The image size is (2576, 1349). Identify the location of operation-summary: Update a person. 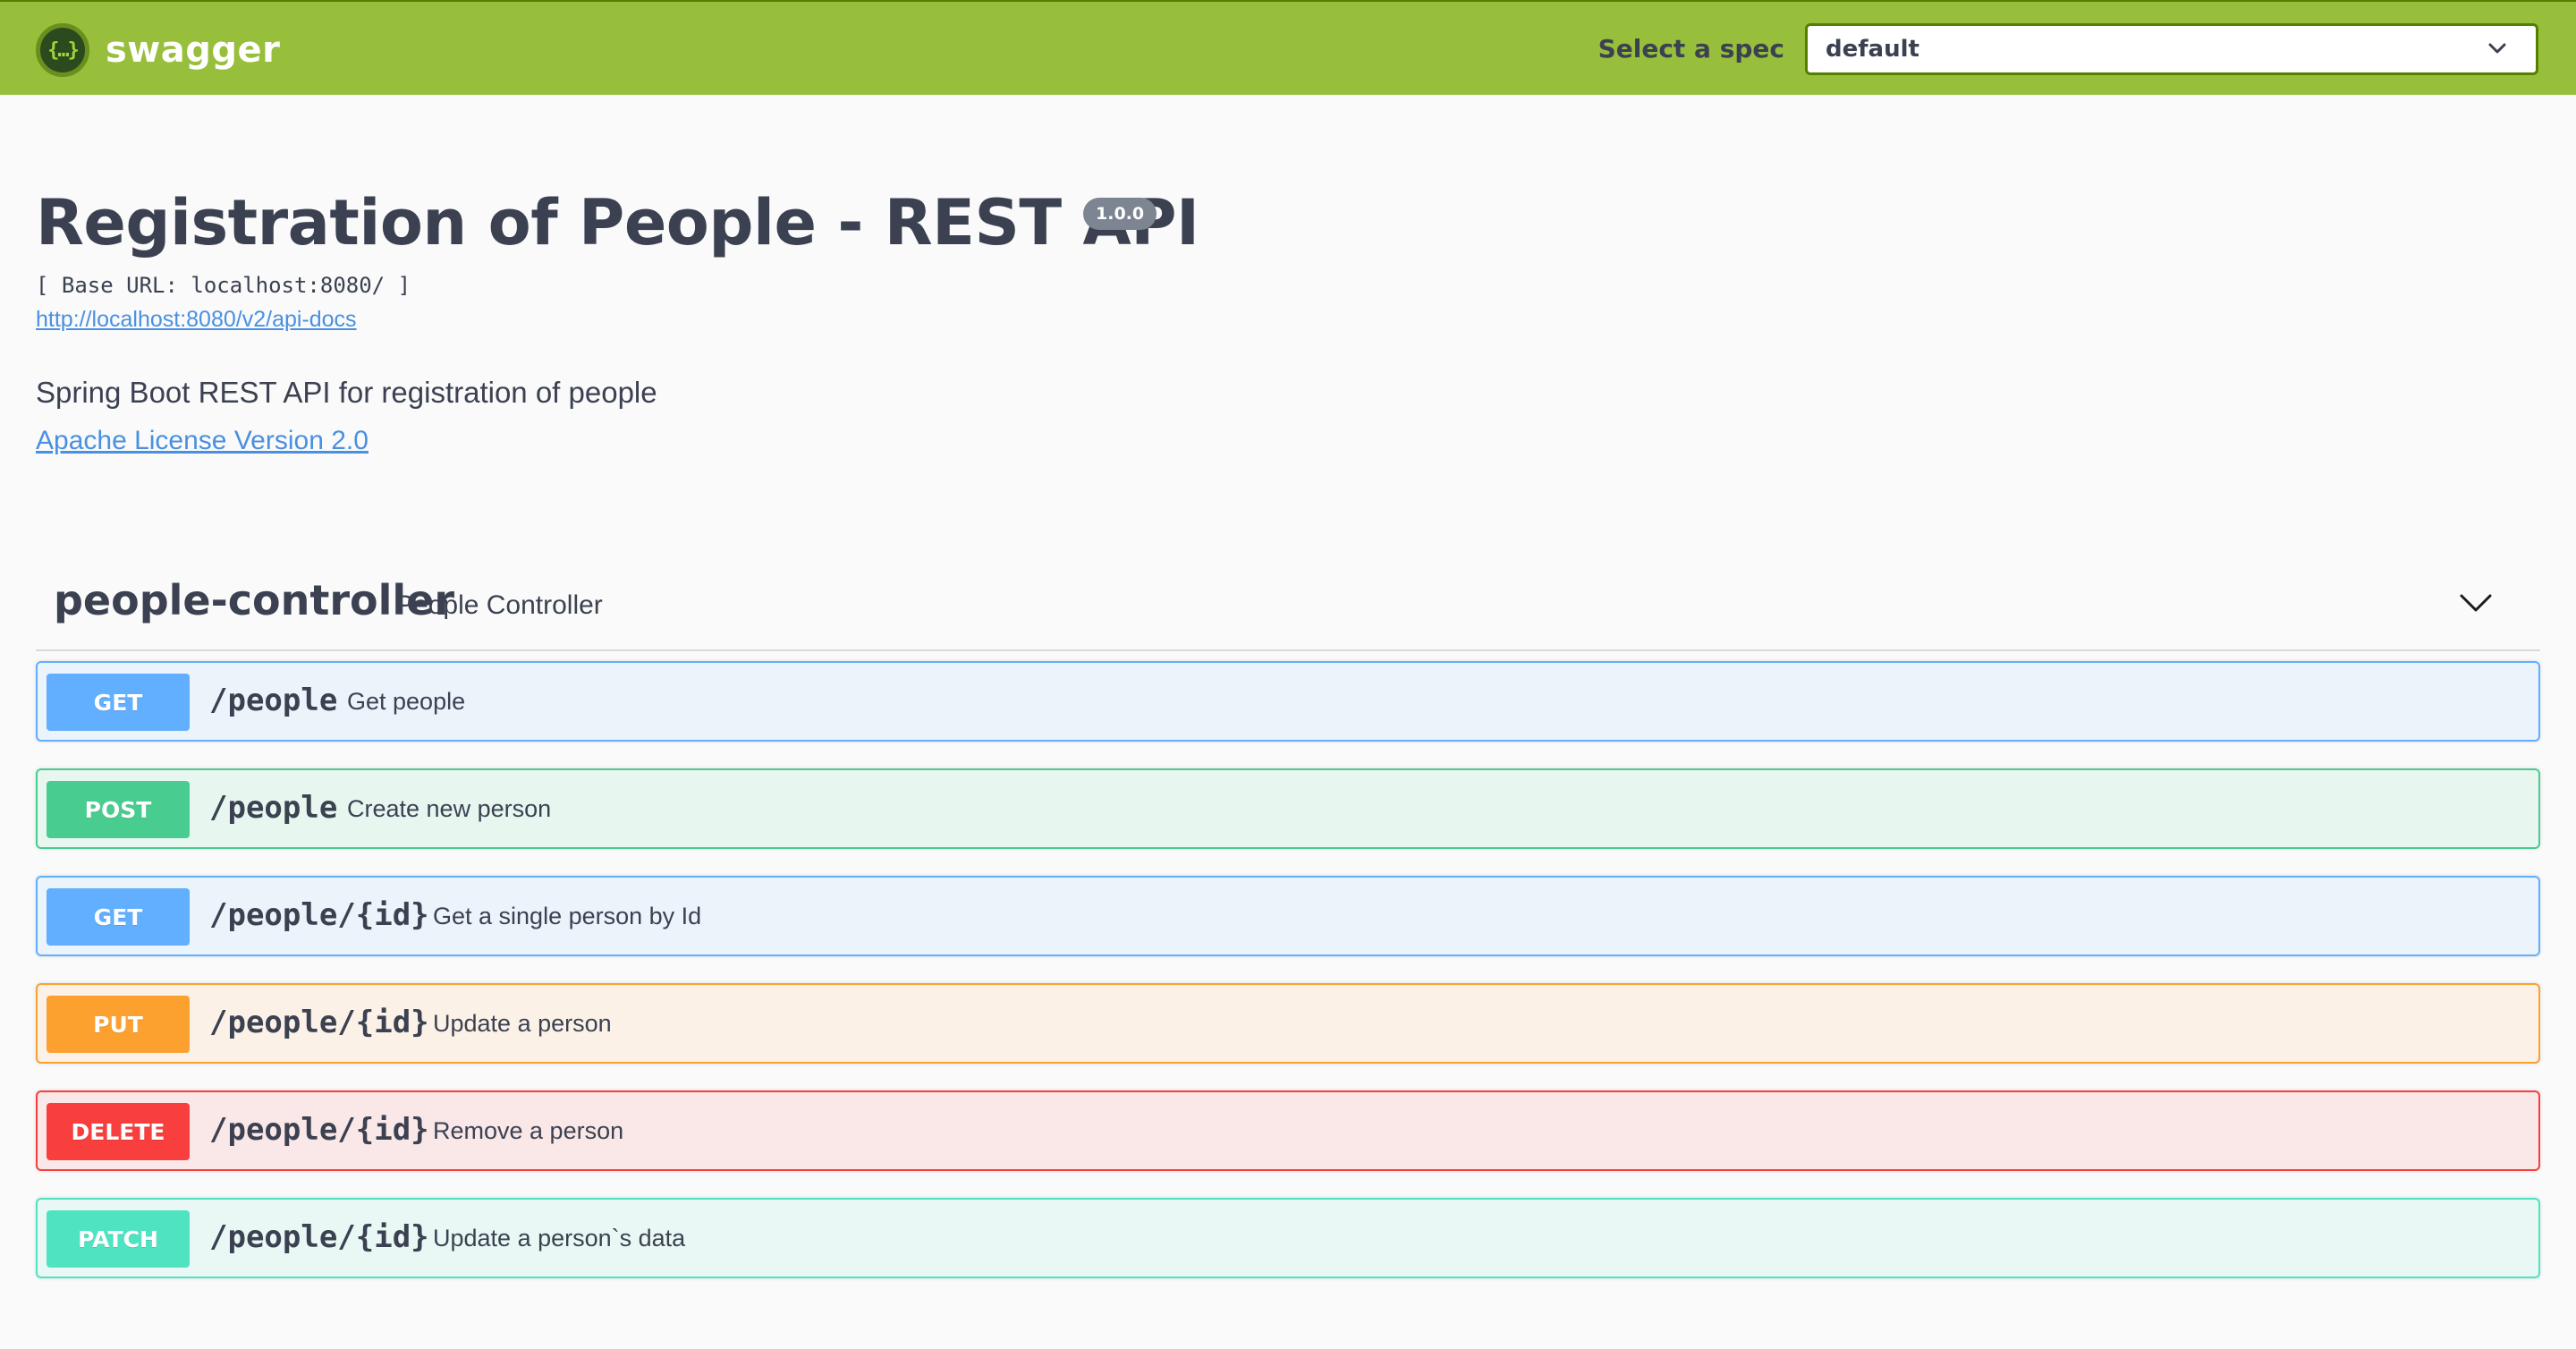
(522, 1023).